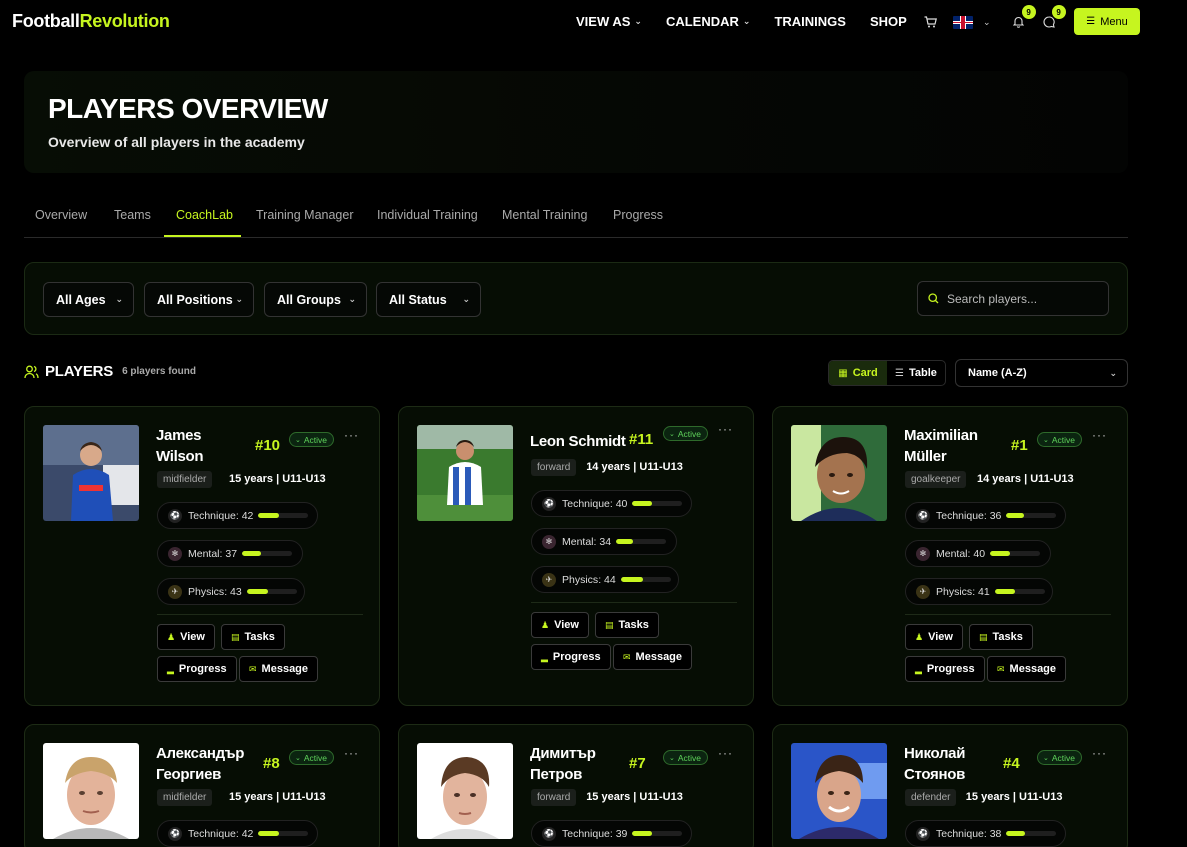 This screenshot has width=1187, height=847. I want to click on cart-icon, so click(930, 22).